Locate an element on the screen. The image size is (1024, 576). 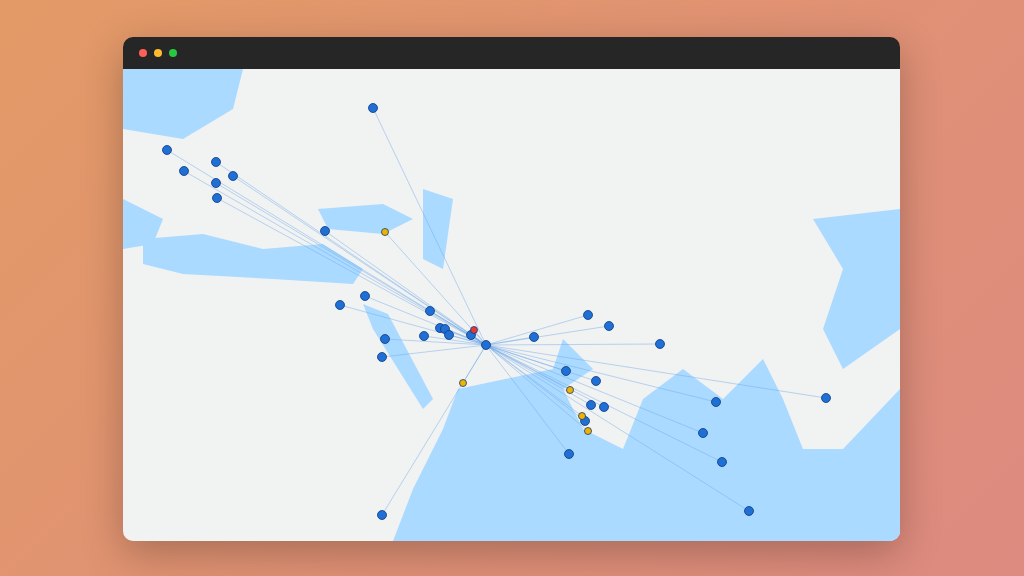
maximize-button is located at coordinates (173, 53).